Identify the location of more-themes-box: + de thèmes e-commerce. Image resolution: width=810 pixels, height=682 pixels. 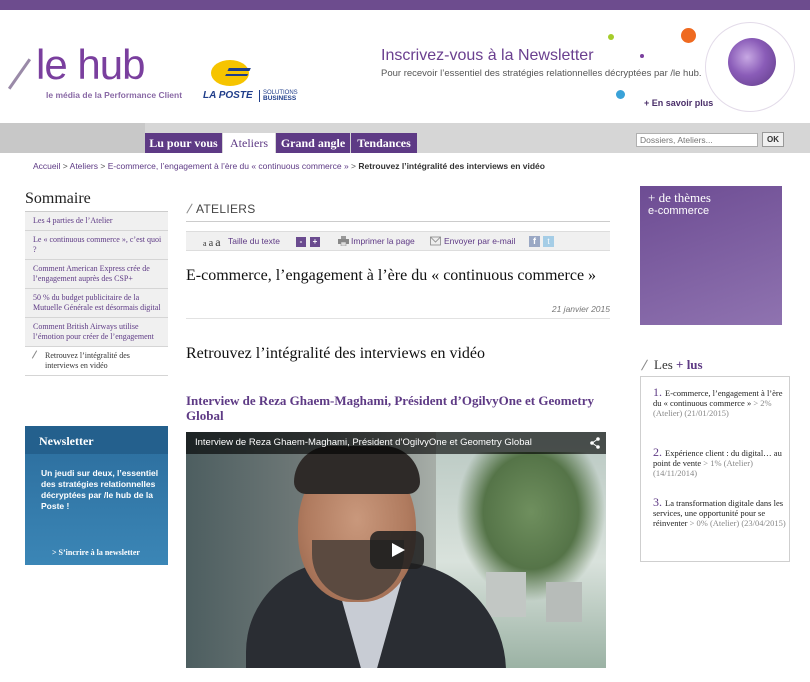
(711, 255).